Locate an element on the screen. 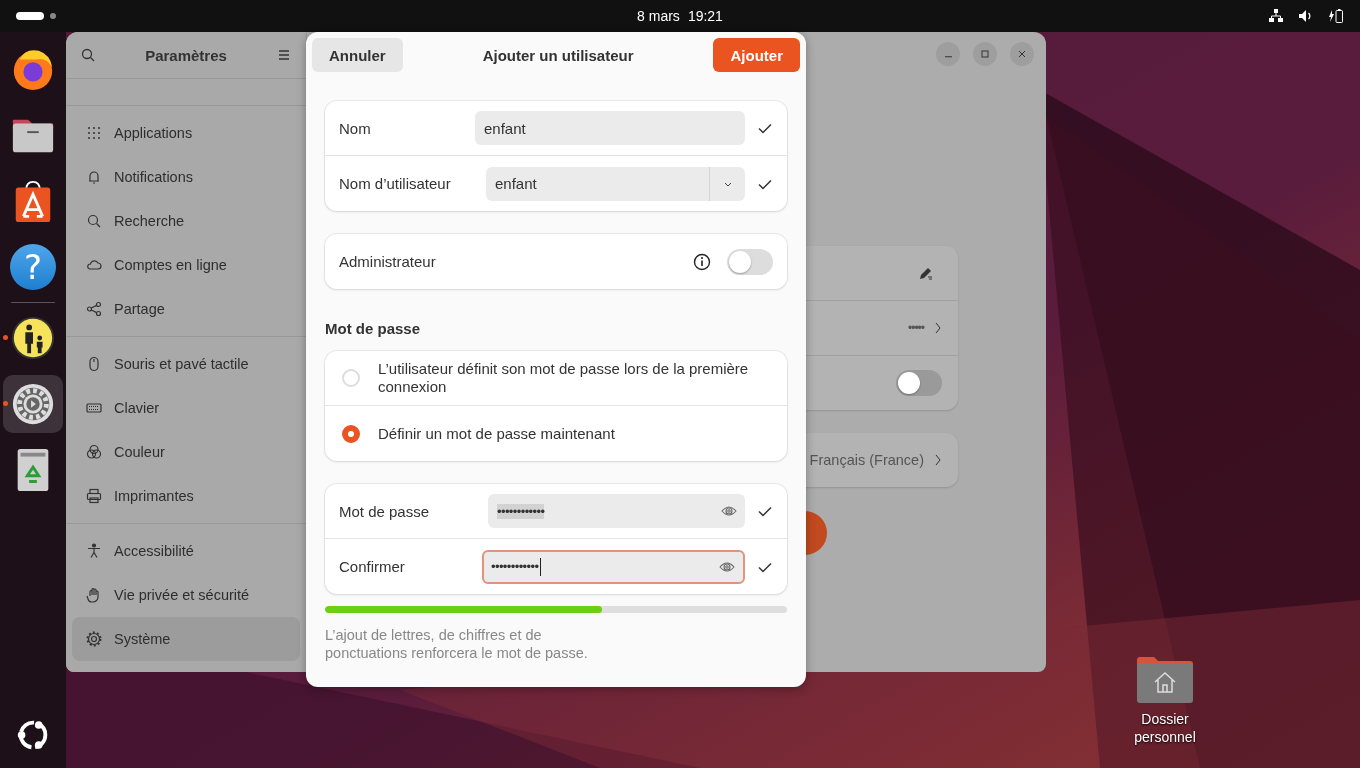  person-icon is located at coordinates (94, 551).